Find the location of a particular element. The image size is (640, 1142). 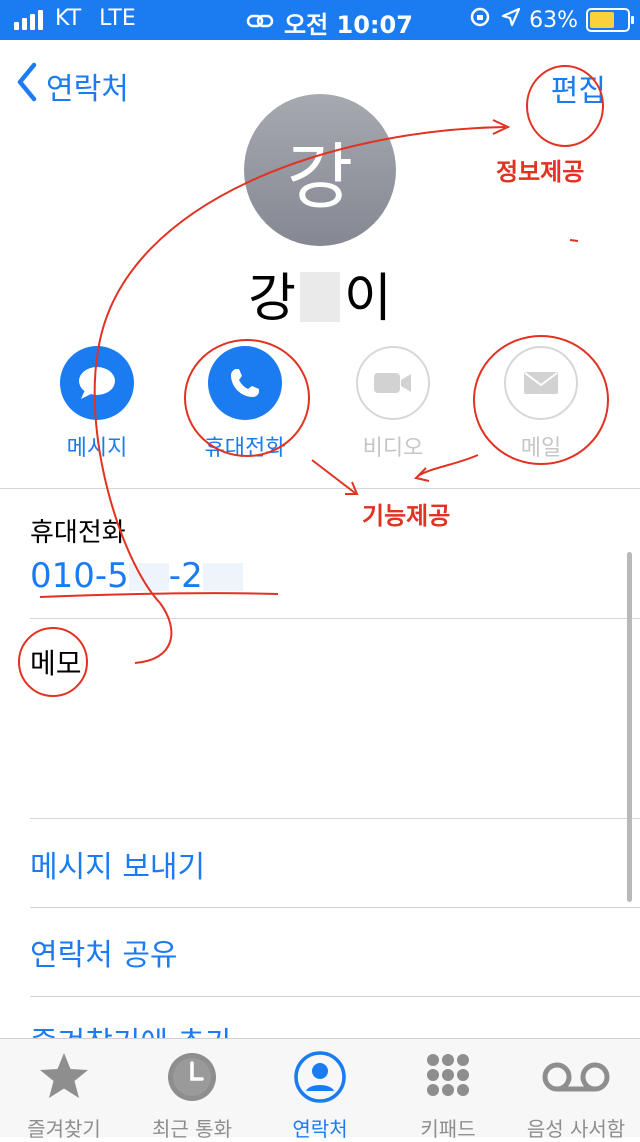

annotation-tick is located at coordinates (574, 240).